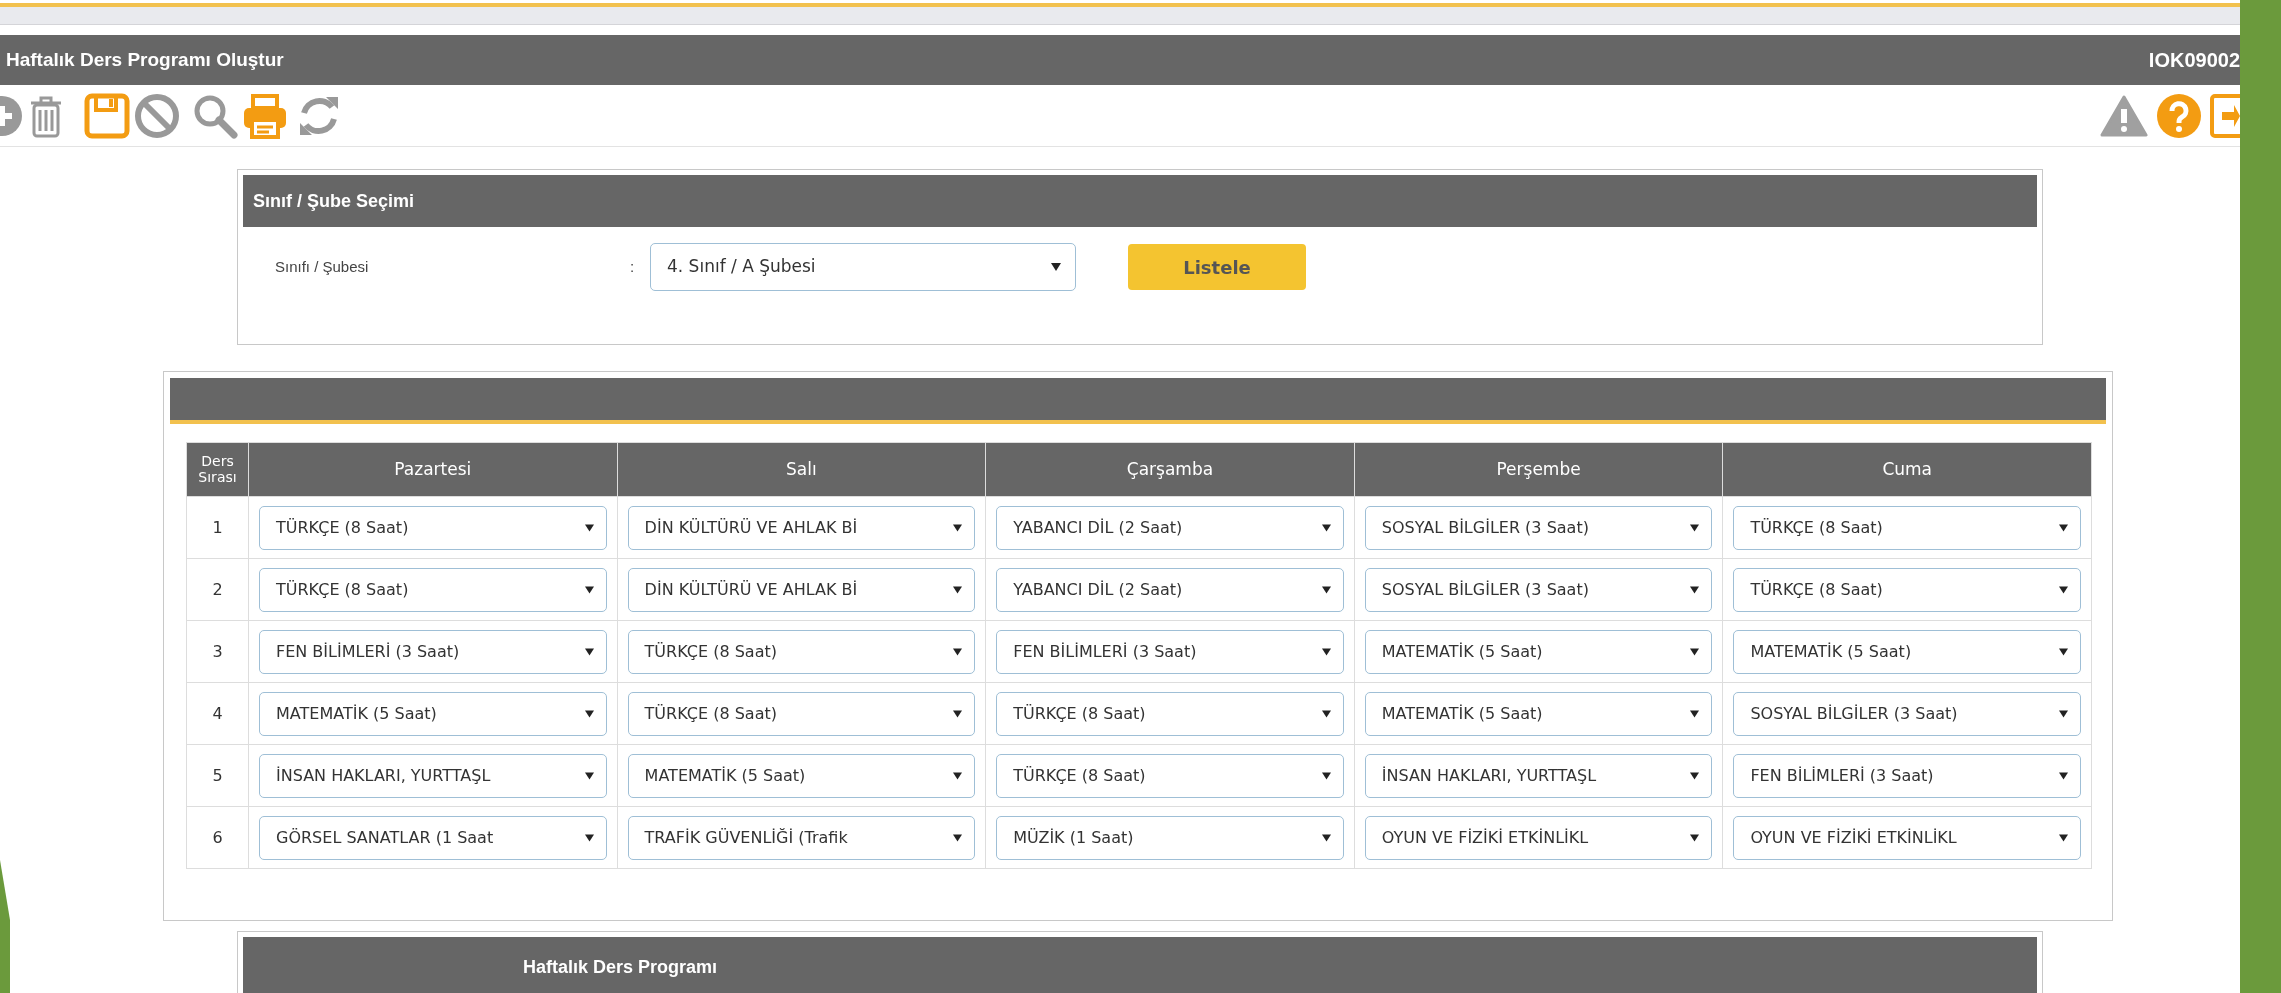  I want to click on column-header: Perşembe, so click(1538, 469).